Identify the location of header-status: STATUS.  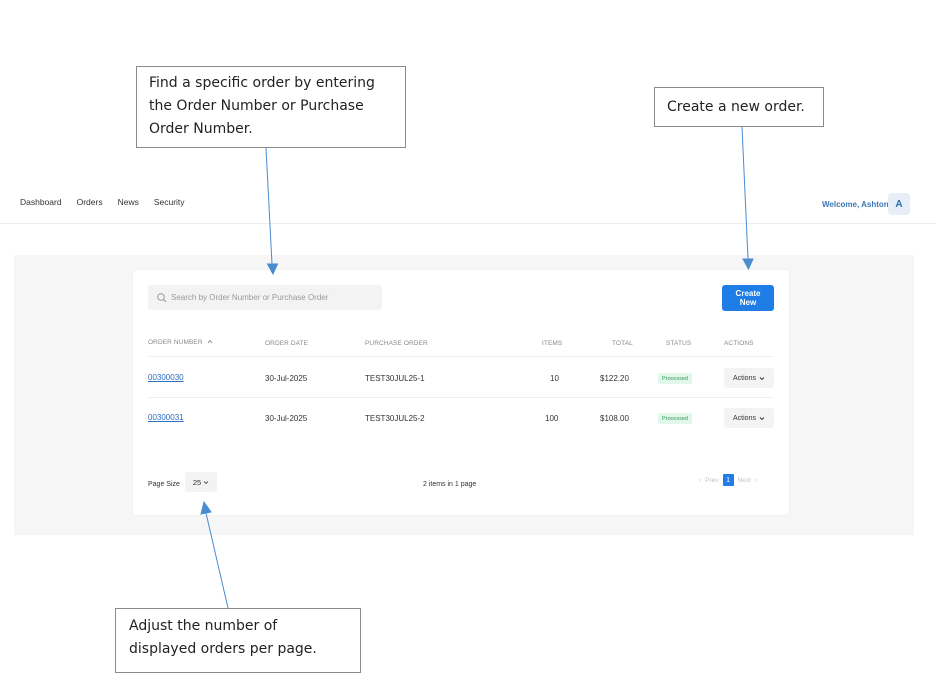
(679, 343).